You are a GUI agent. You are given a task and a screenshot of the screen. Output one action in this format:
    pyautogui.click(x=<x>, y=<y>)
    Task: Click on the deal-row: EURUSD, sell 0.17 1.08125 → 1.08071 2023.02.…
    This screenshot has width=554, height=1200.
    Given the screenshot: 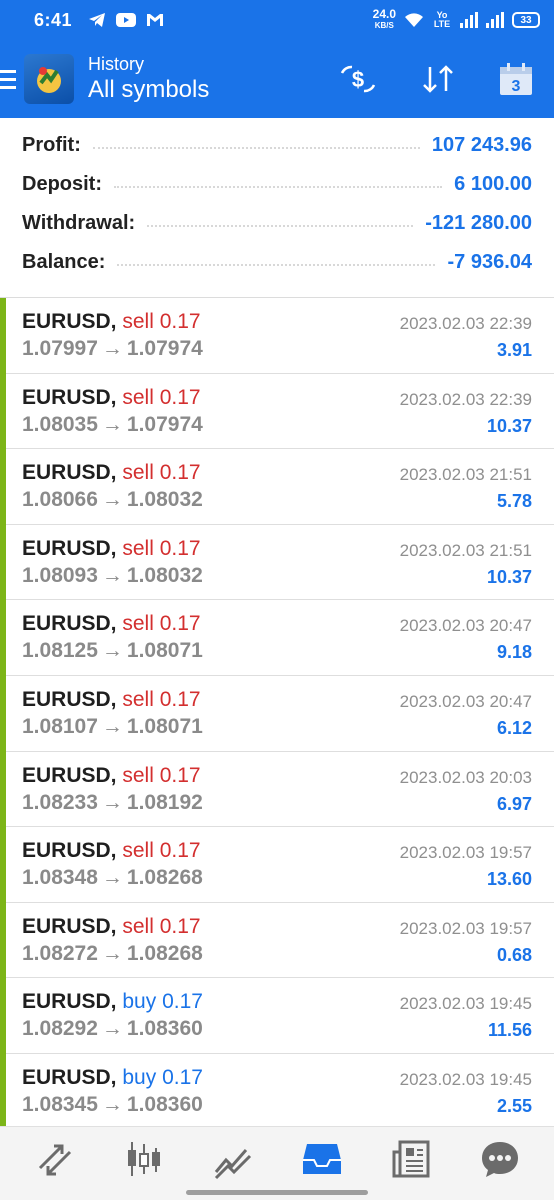 What is the action you would take?
    pyautogui.click(x=277, y=638)
    